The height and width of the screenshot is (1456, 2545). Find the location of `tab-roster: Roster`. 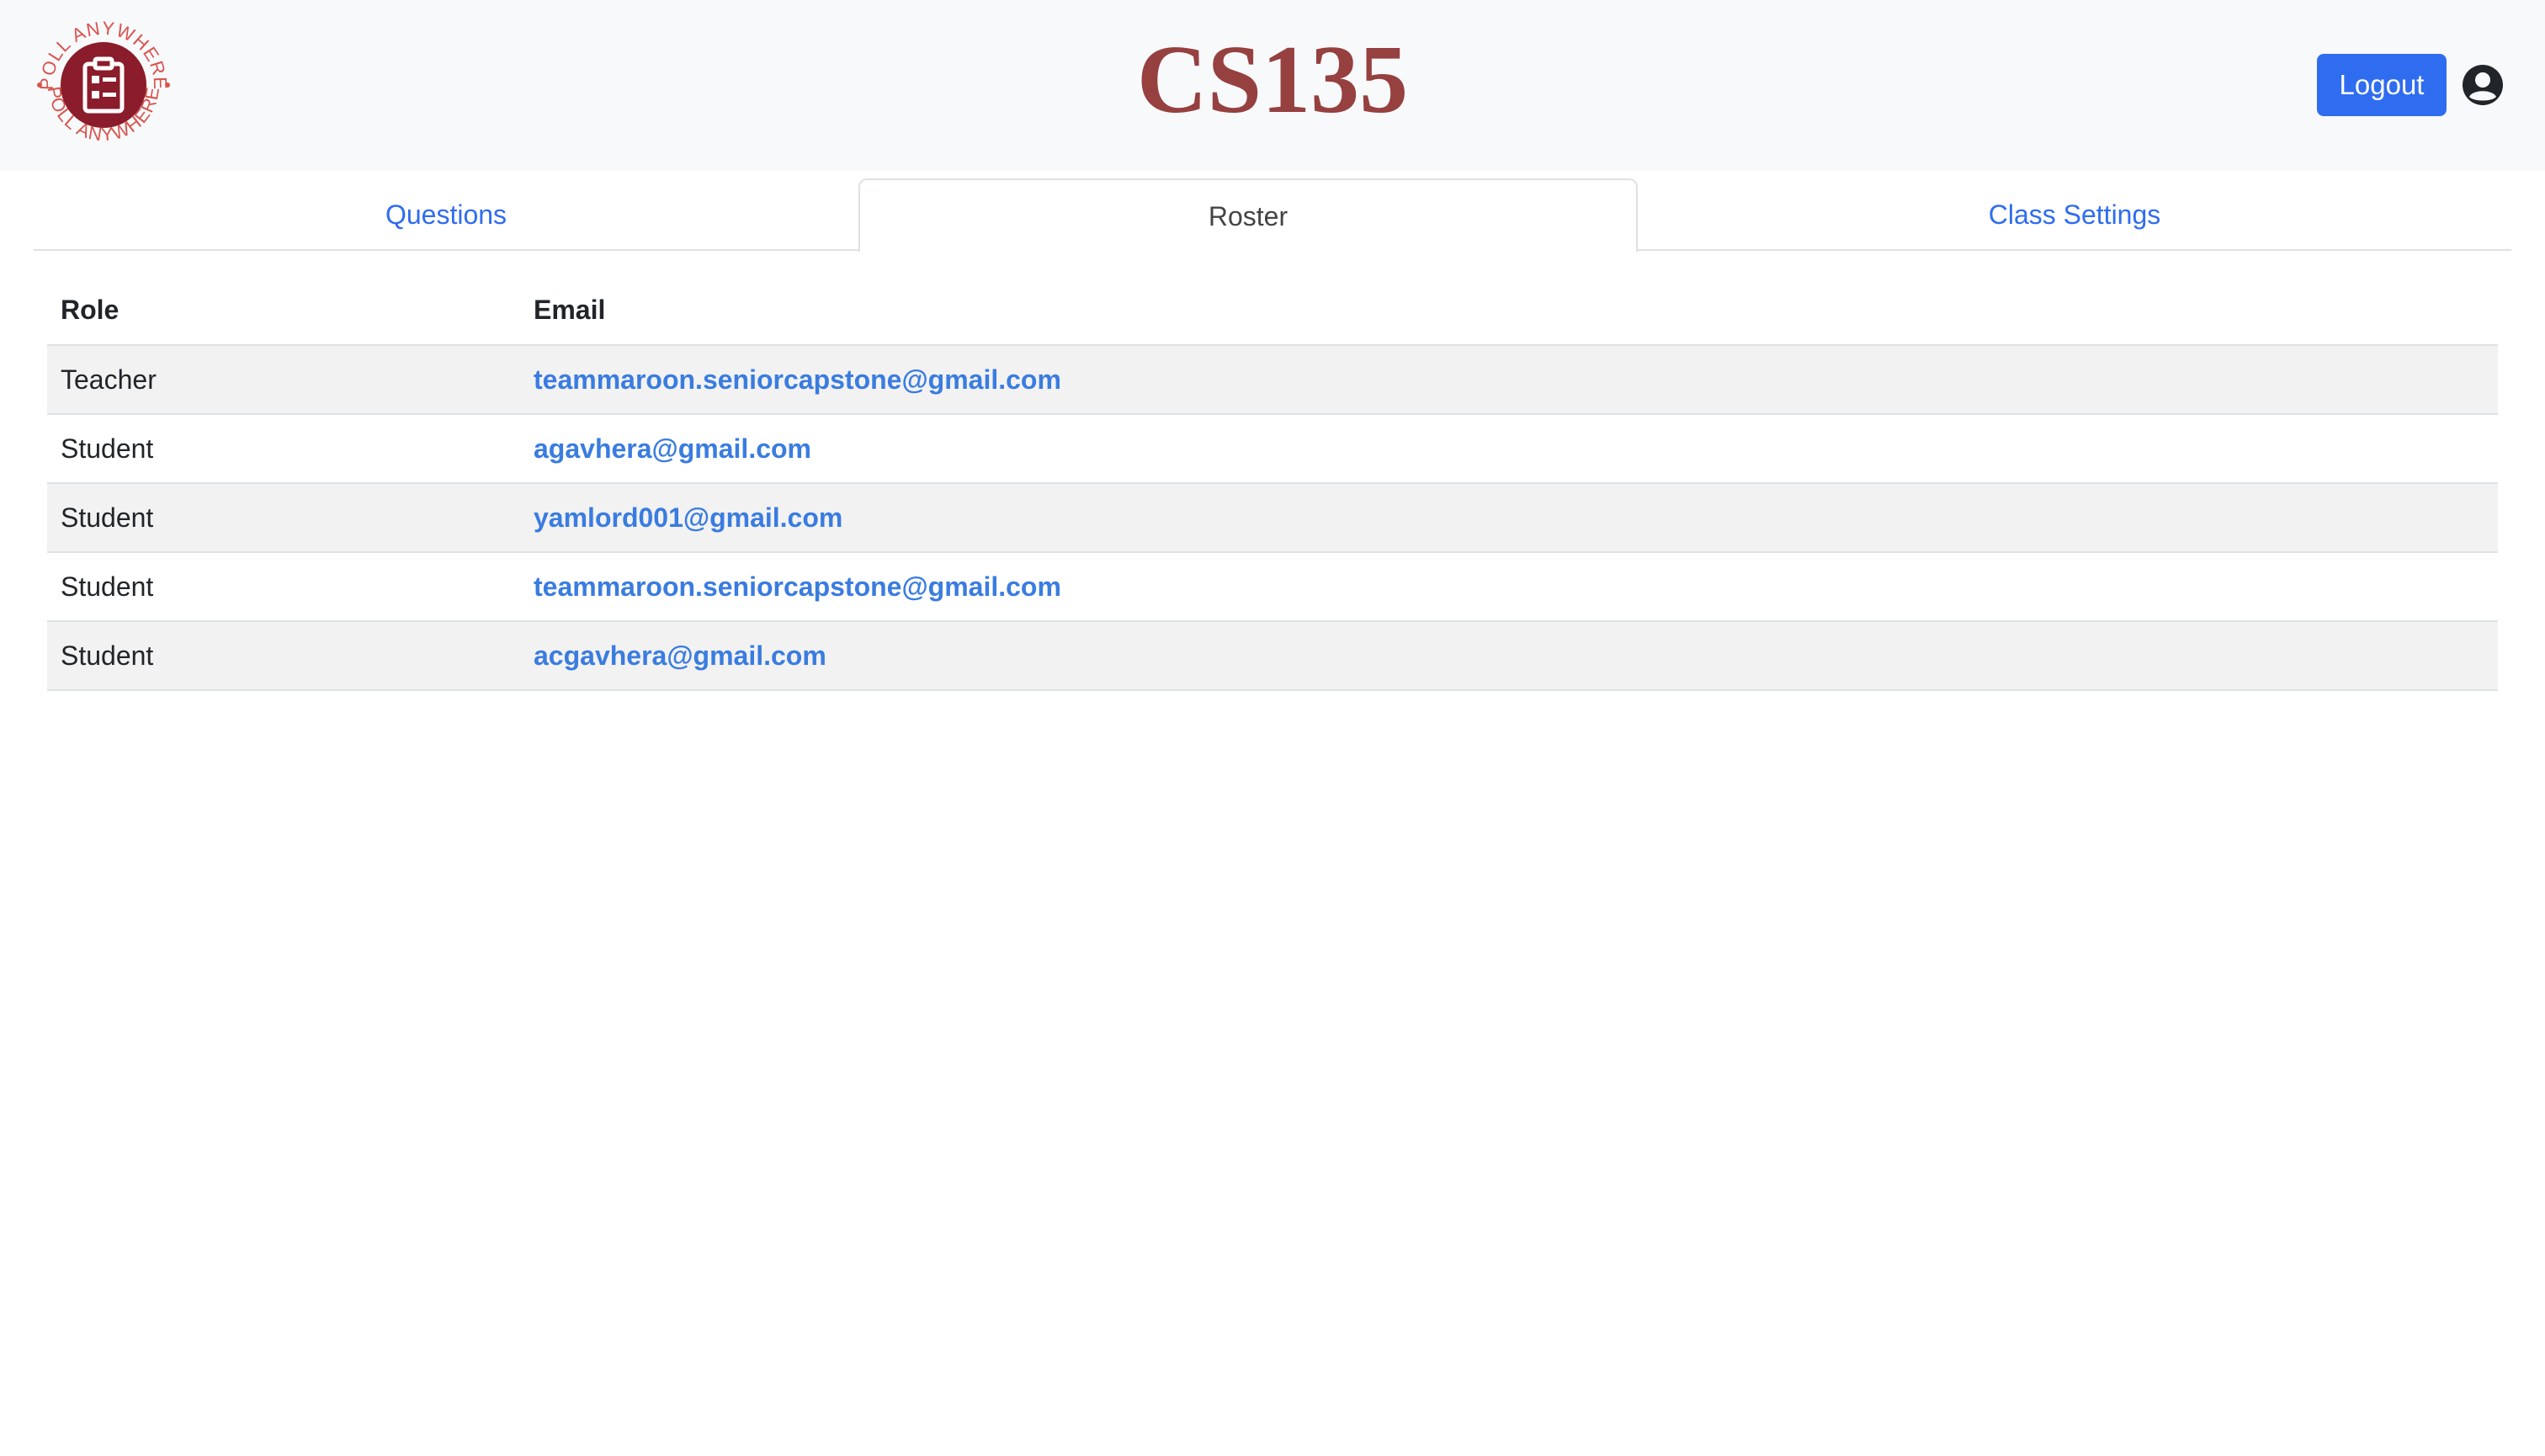

tab-roster: Roster is located at coordinates (1248, 215).